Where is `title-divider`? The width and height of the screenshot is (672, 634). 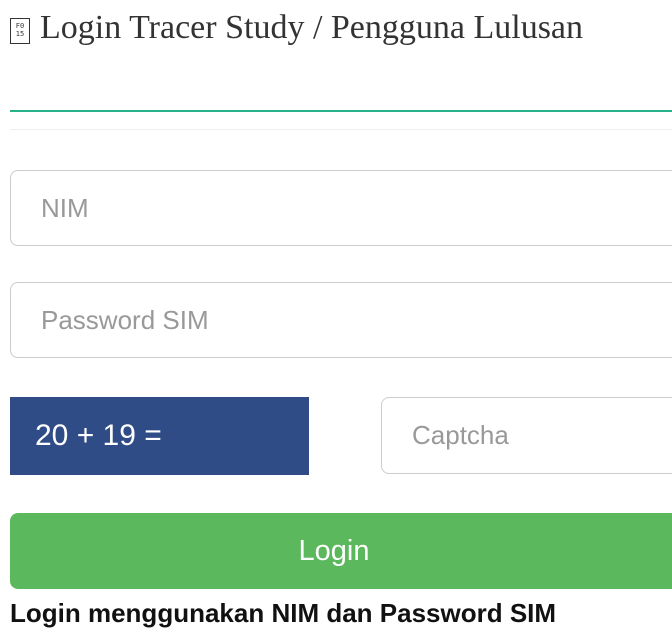
title-divider is located at coordinates (341, 111).